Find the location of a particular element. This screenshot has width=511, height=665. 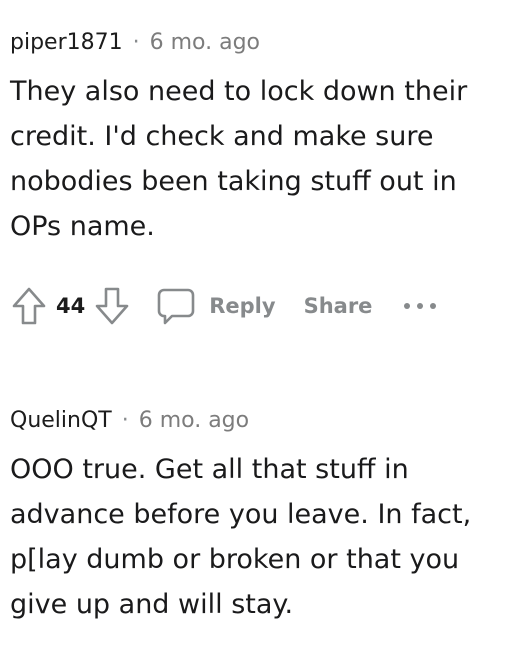

comment-author: piper1871 is located at coordinates (66, 42).